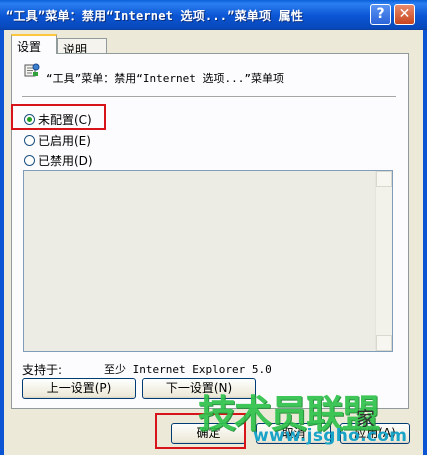 This screenshot has height=455, width=427. Describe the element at coordinates (34, 44) in the screenshot. I see `tab-settings: 设置` at that location.